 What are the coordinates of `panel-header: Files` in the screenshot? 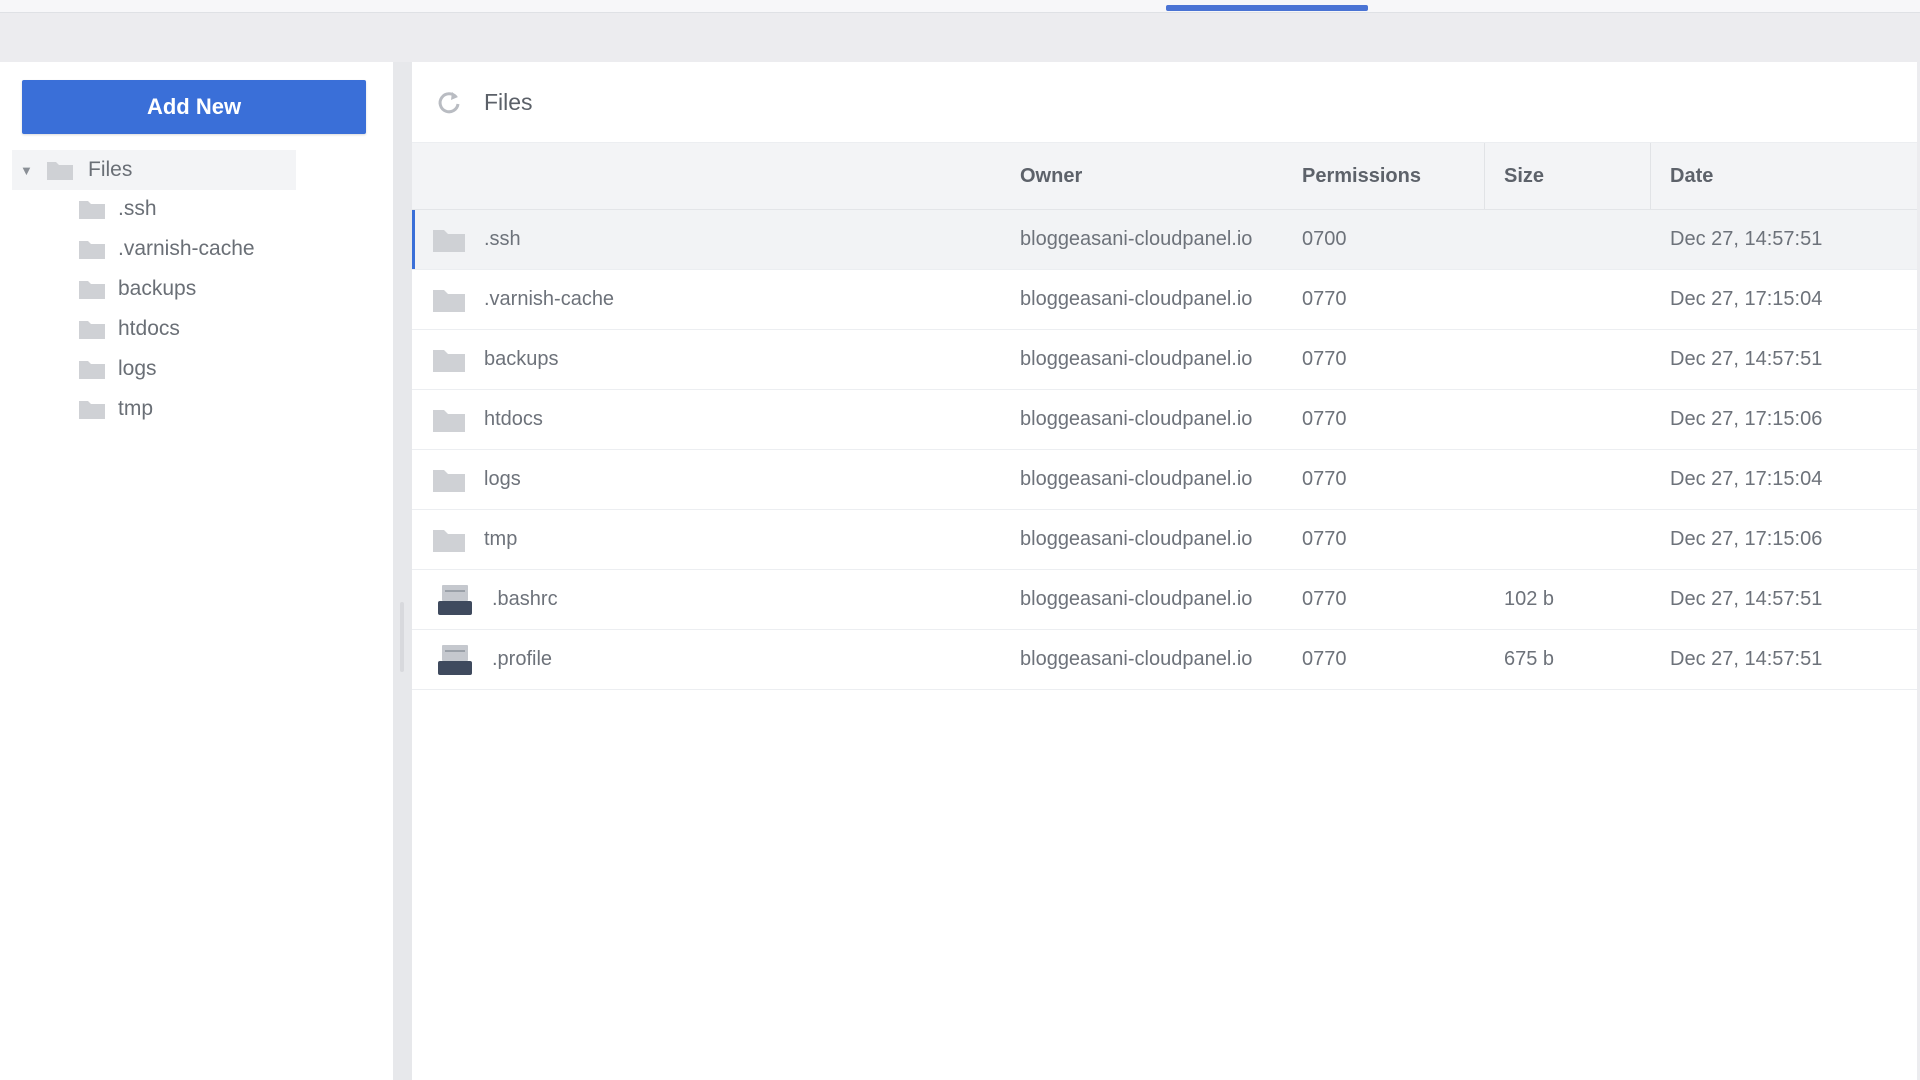 It's located at (1164, 102).